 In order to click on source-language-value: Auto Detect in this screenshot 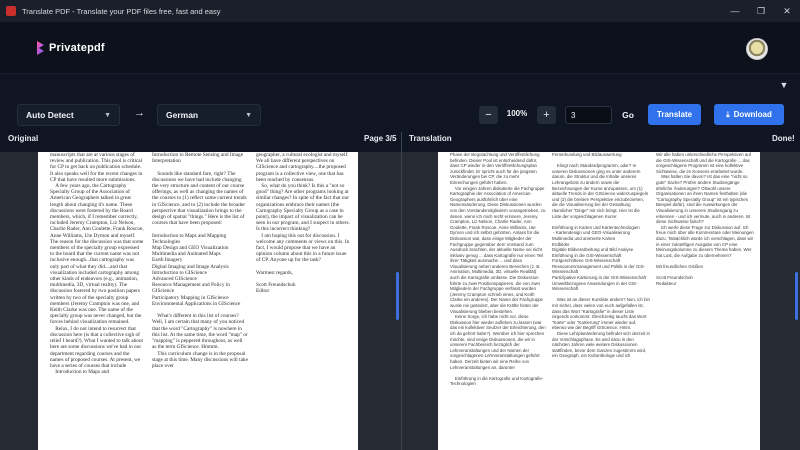, I will do `click(50, 115)`.